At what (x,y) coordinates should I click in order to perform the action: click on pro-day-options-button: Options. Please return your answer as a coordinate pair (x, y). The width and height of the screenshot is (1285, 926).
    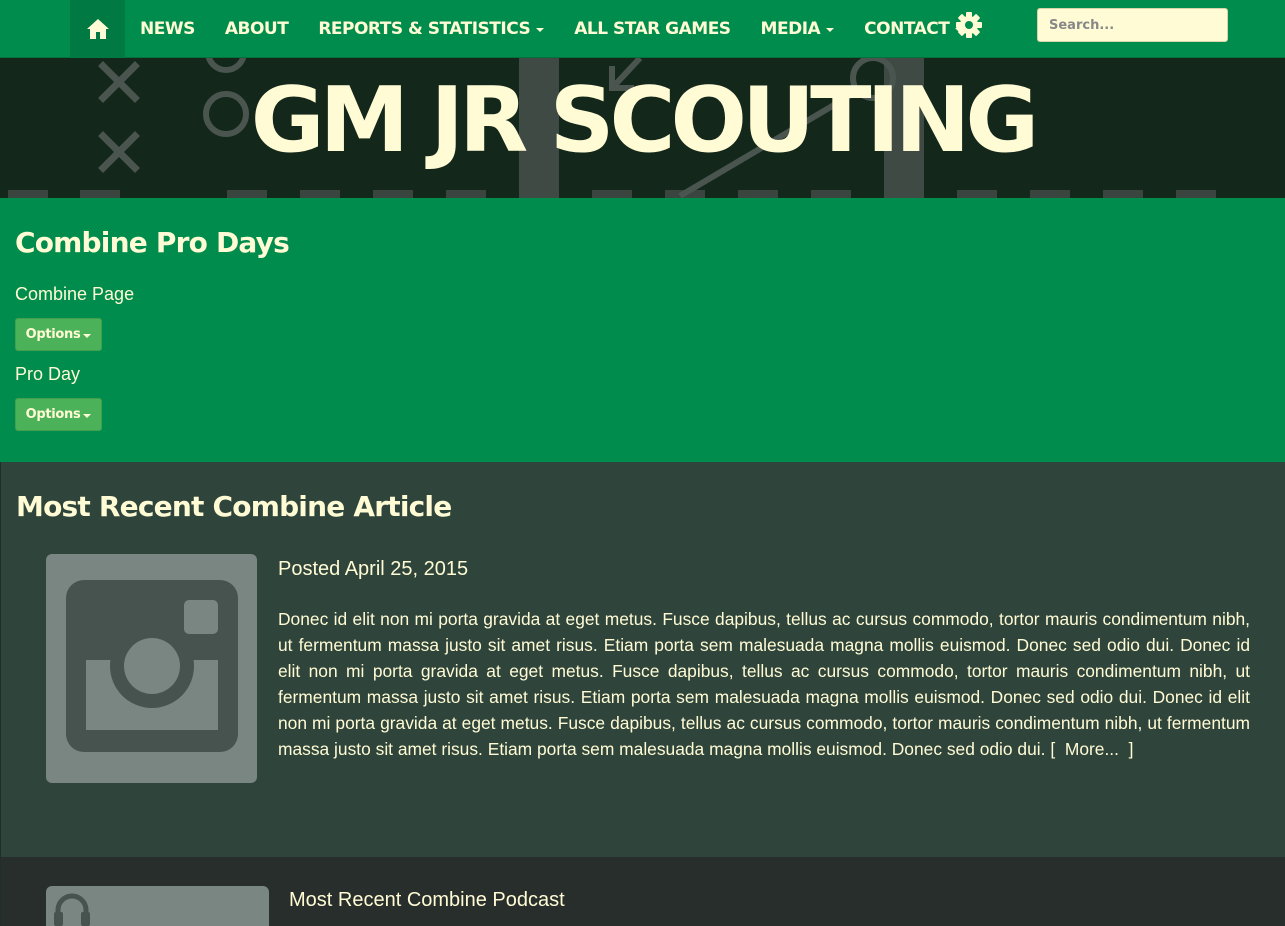
    Looking at the image, I should click on (58, 414).